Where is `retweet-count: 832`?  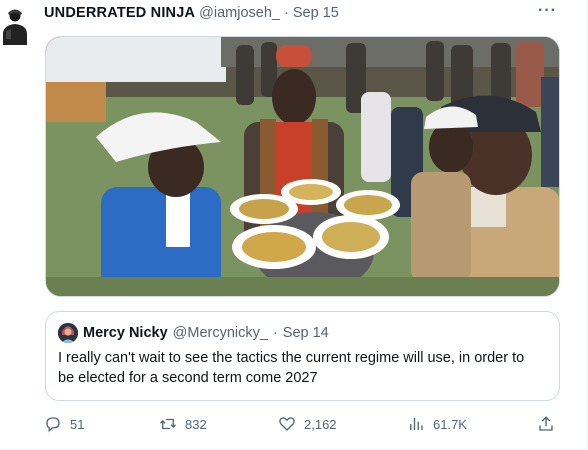 retweet-count: 832 is located at coordinates (196, 424).